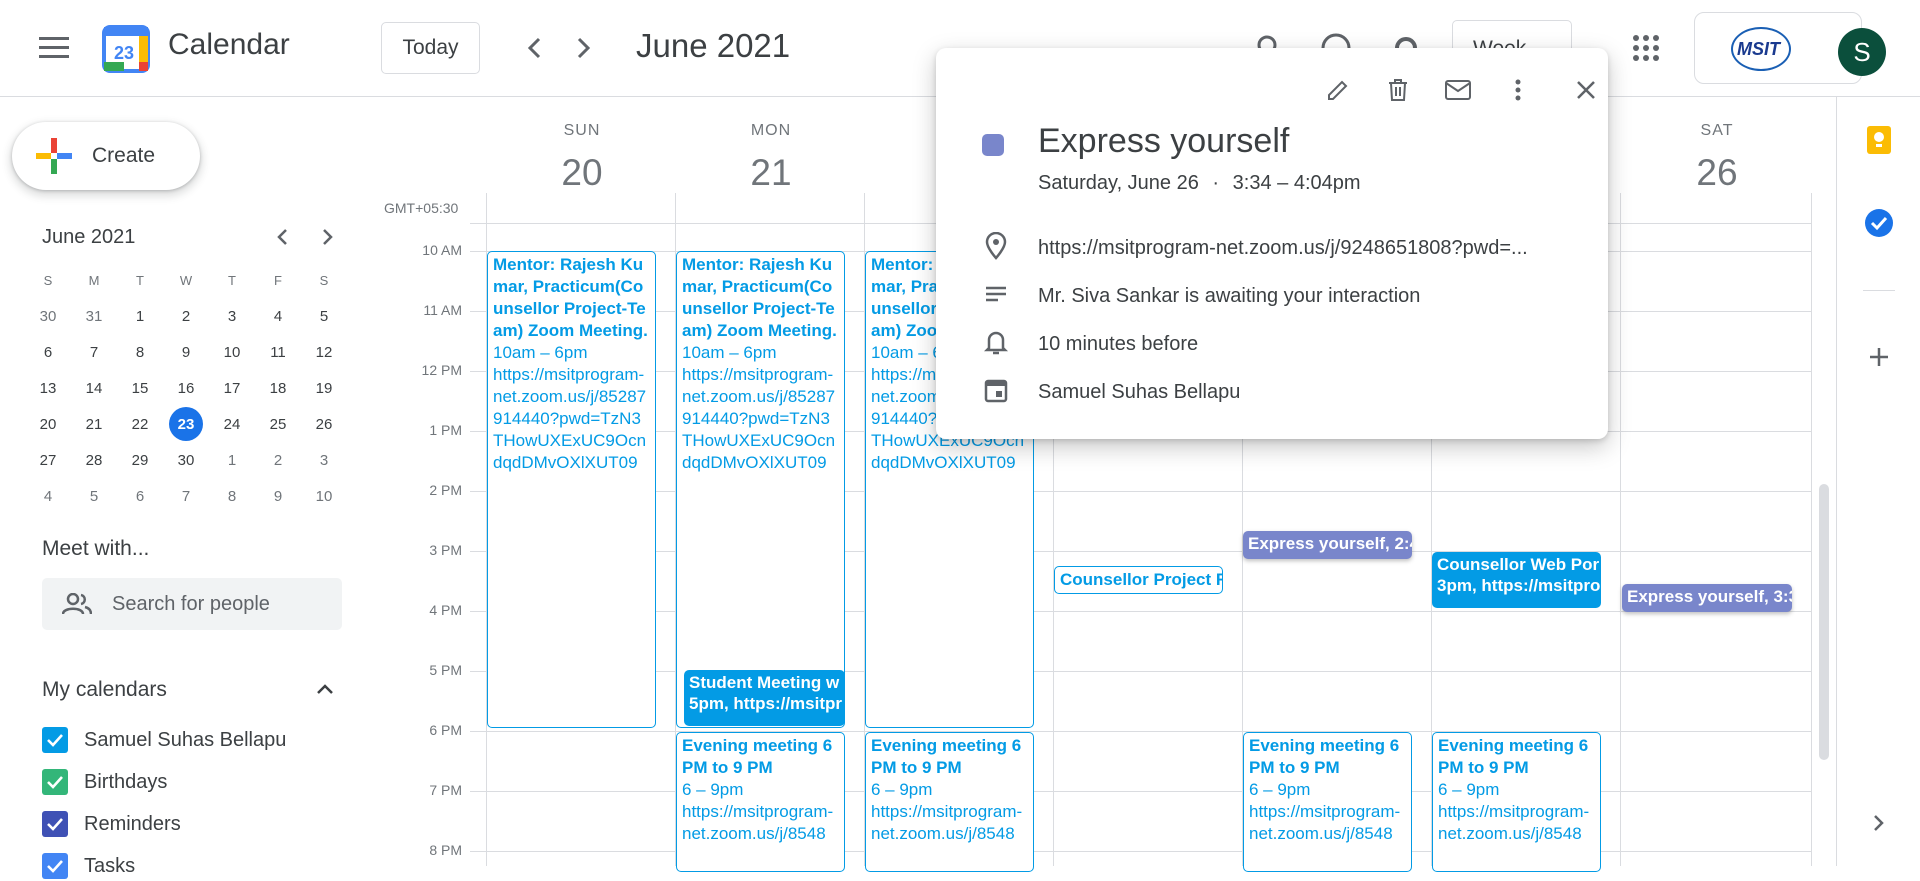 This screenshot has width=1920, height=881. What do you see at coordinates (1824, 622) in the screenshot?
I see `grid-scrollbar` at bounding box center [1824, 622].